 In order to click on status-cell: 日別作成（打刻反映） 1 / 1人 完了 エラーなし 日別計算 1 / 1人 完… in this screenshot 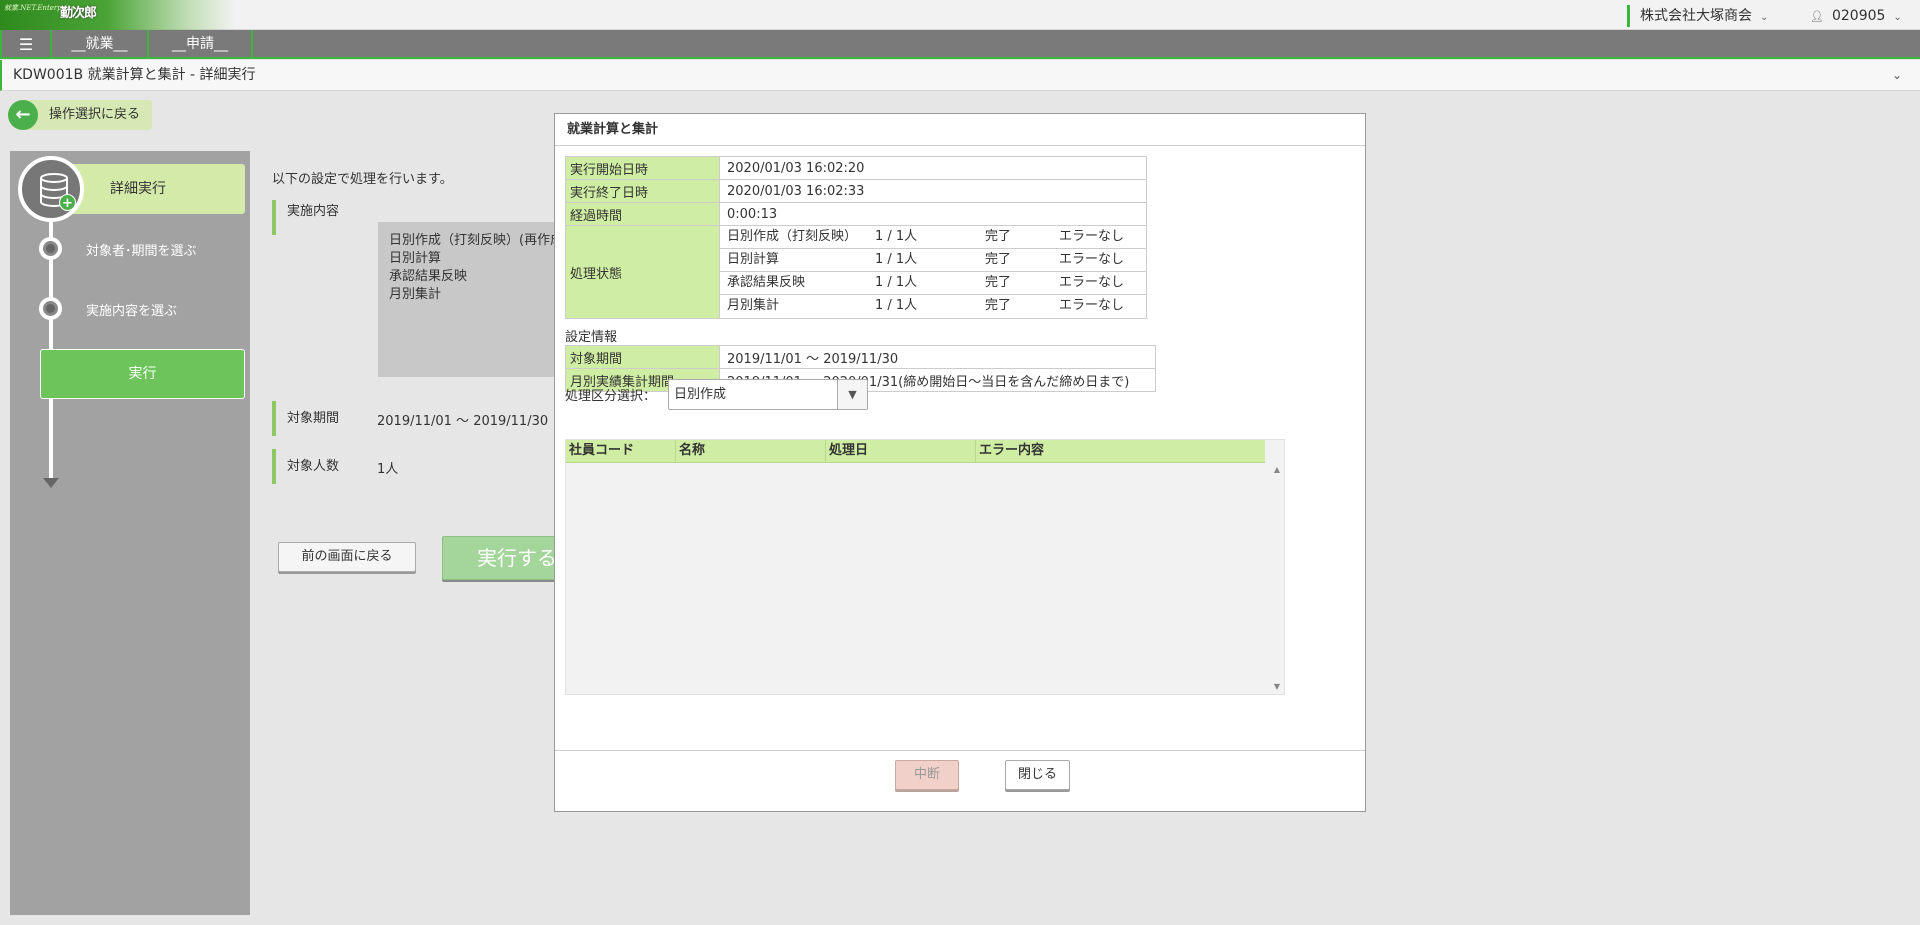, I will do `click(933, 272)`.